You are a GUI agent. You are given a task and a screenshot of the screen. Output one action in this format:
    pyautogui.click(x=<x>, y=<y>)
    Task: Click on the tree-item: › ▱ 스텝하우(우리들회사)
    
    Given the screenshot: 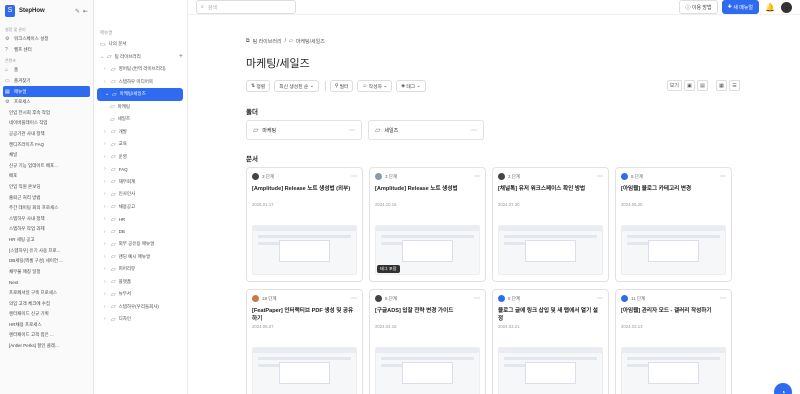 What is the action you would take?
    pyautogui.click(x=140, y=307)
    